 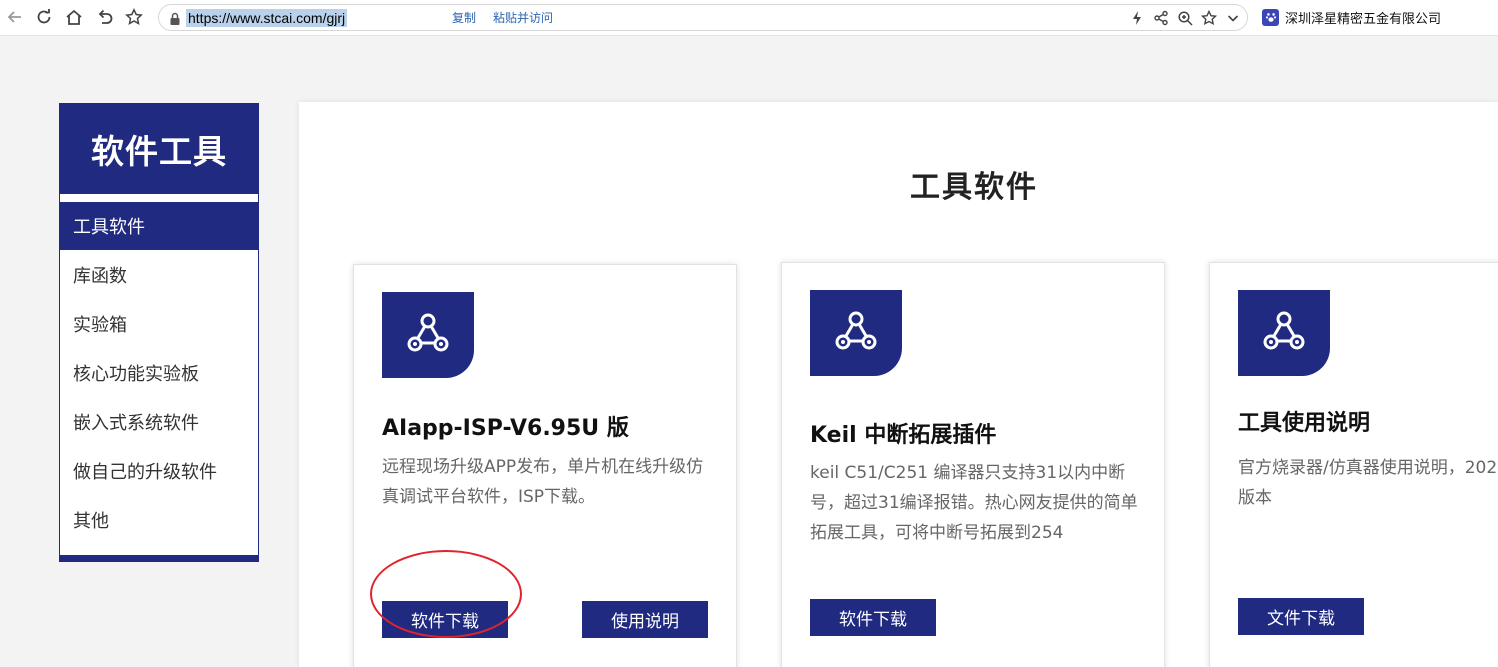 I want to click on bookmark-star-icon, so click(x=1209, y=17).